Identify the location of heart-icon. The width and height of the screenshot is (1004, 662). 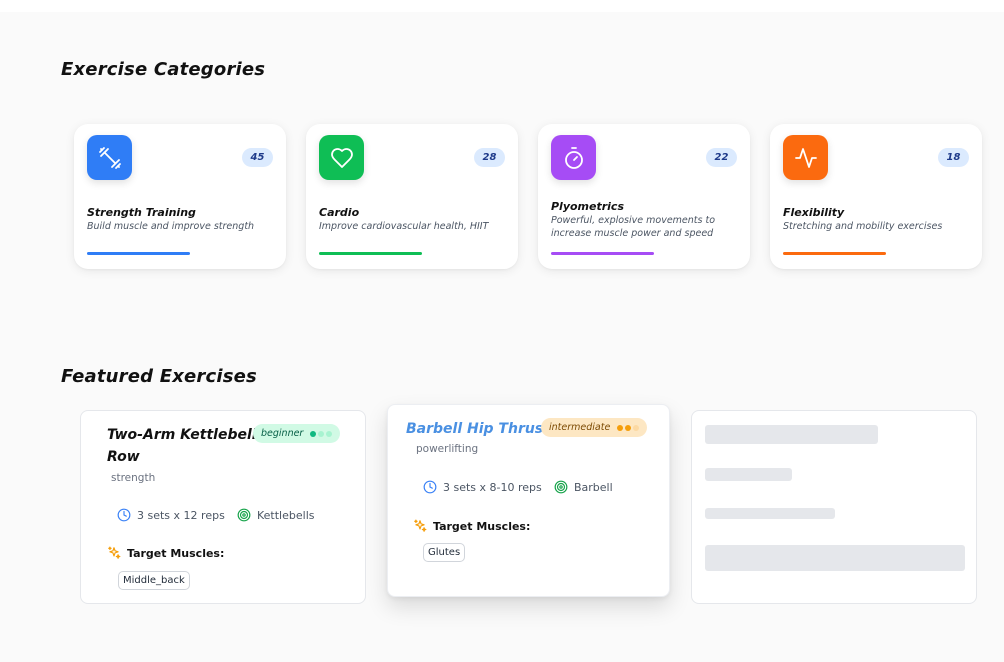
(341, 157).